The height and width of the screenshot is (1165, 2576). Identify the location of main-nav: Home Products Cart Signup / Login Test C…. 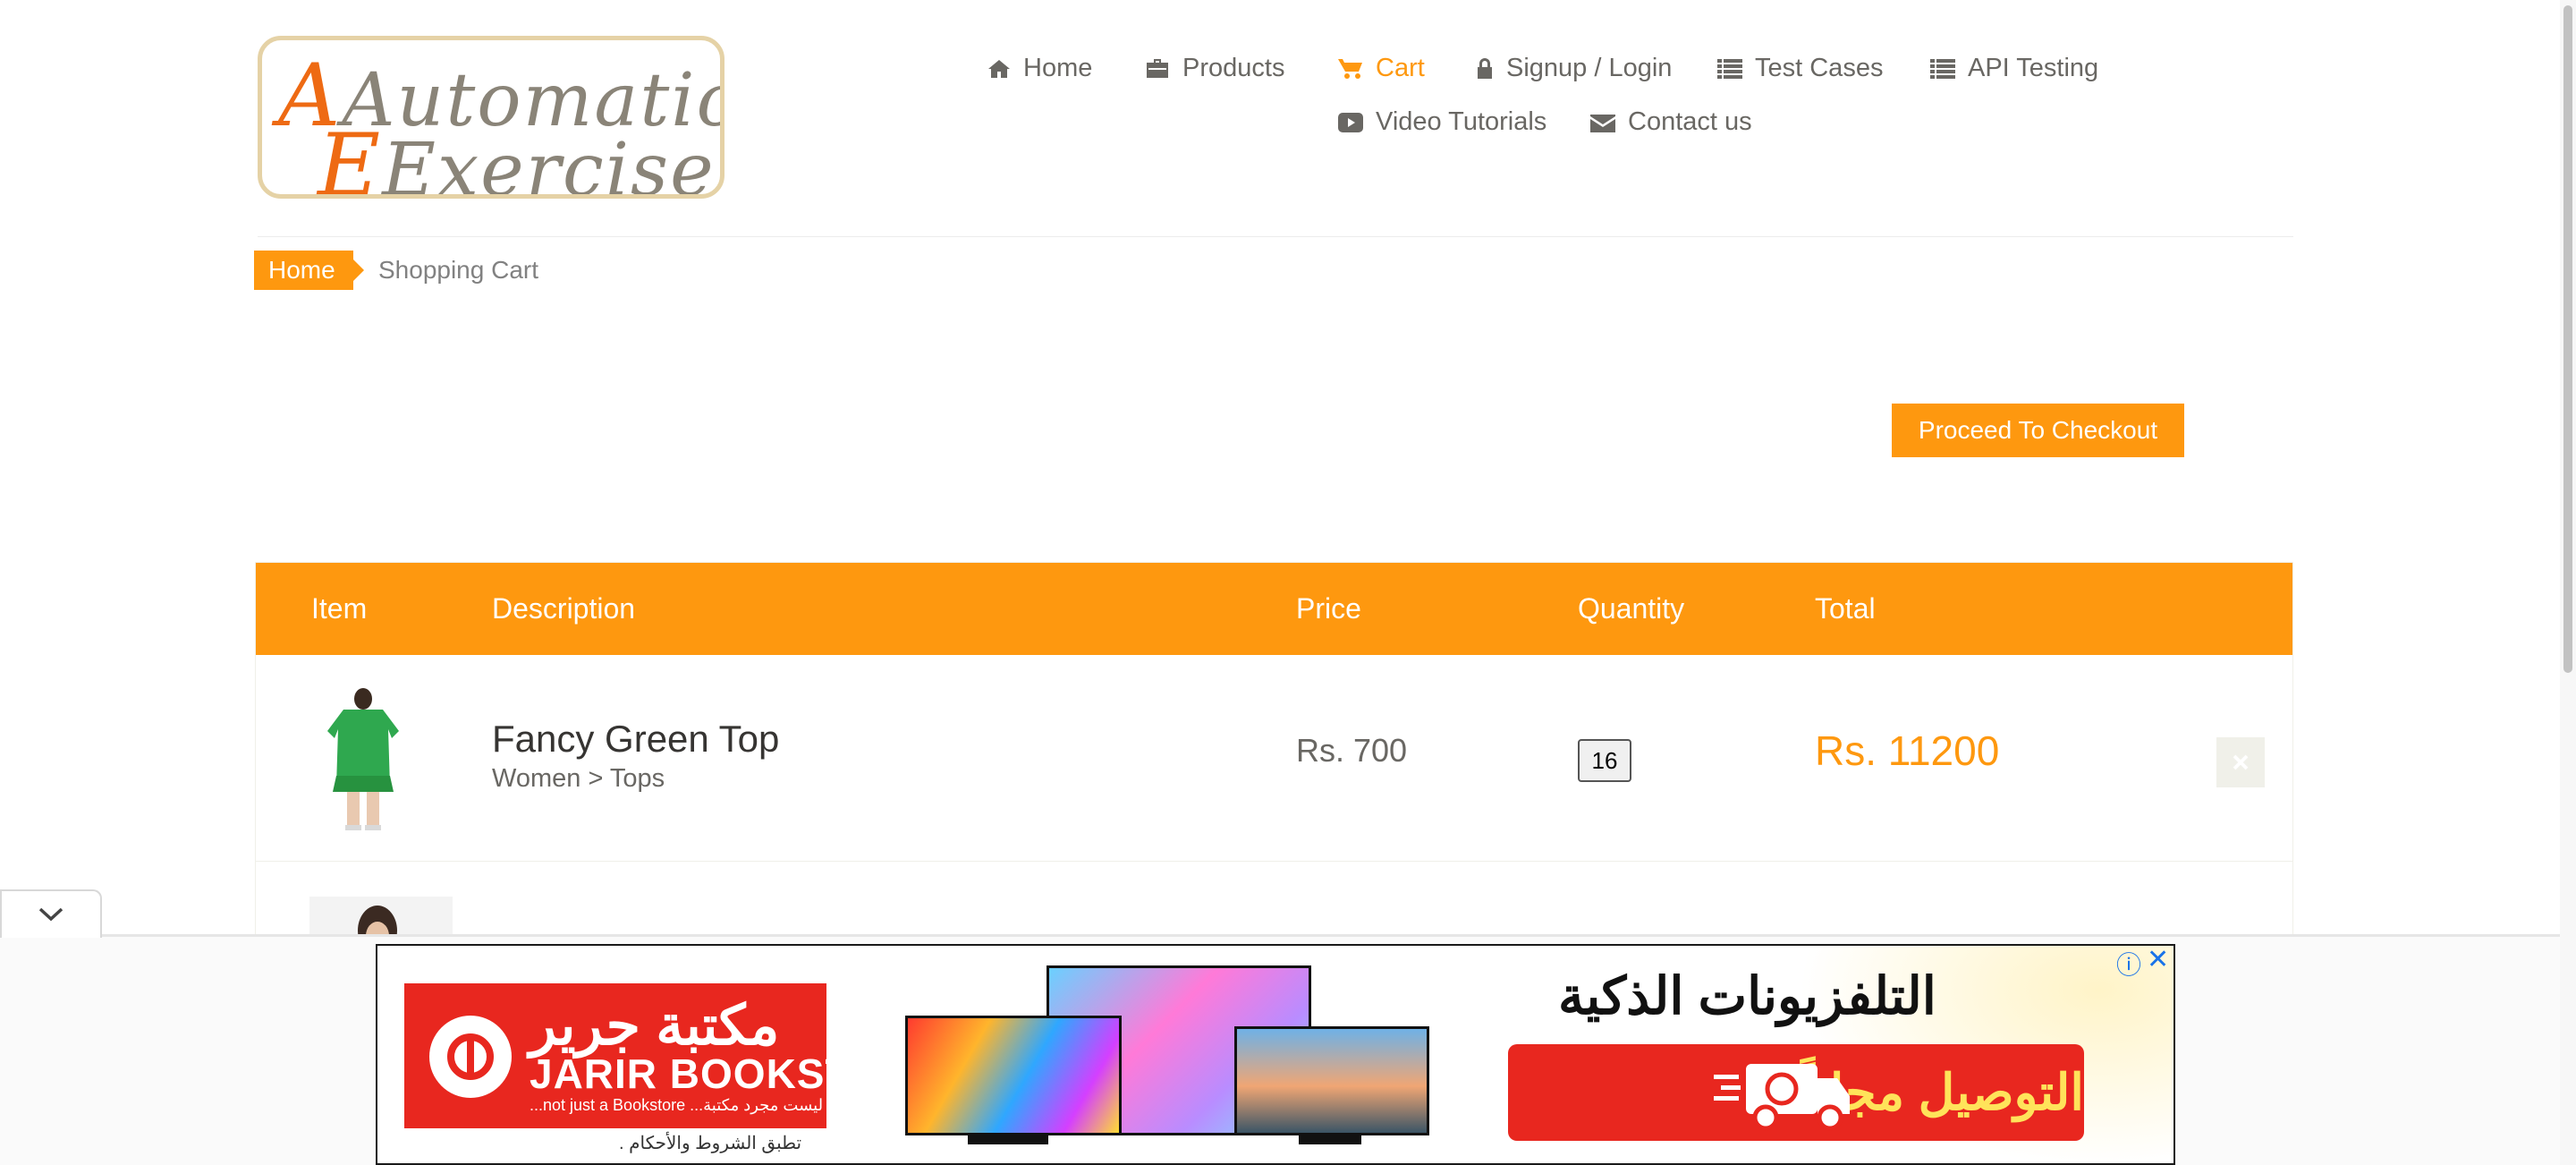
(1288, 107).